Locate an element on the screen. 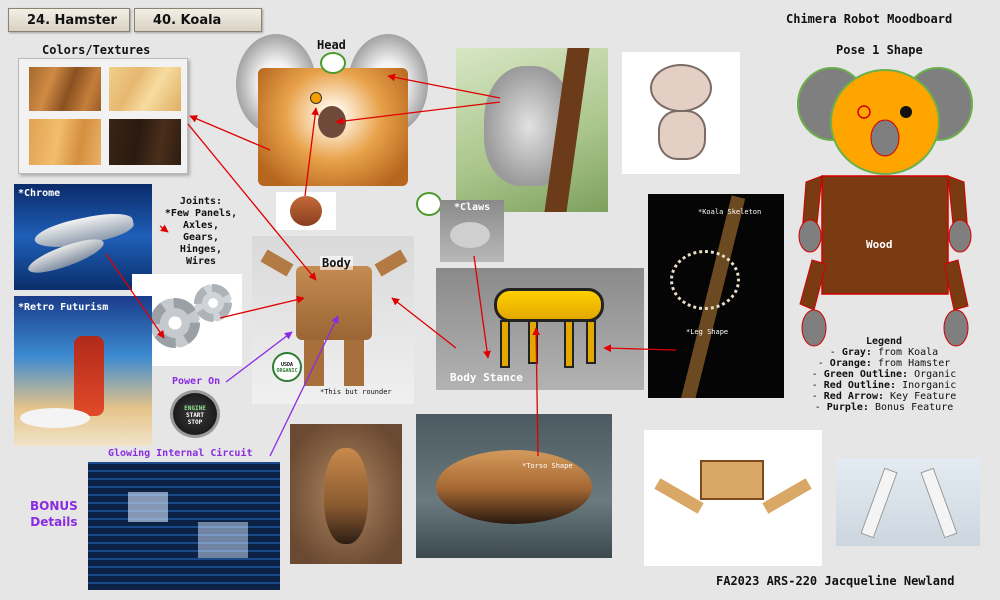 This screenshot has width=1000, height=600. legend-item: - Purple: Bonus Feature is located at coordinates (884, 407).